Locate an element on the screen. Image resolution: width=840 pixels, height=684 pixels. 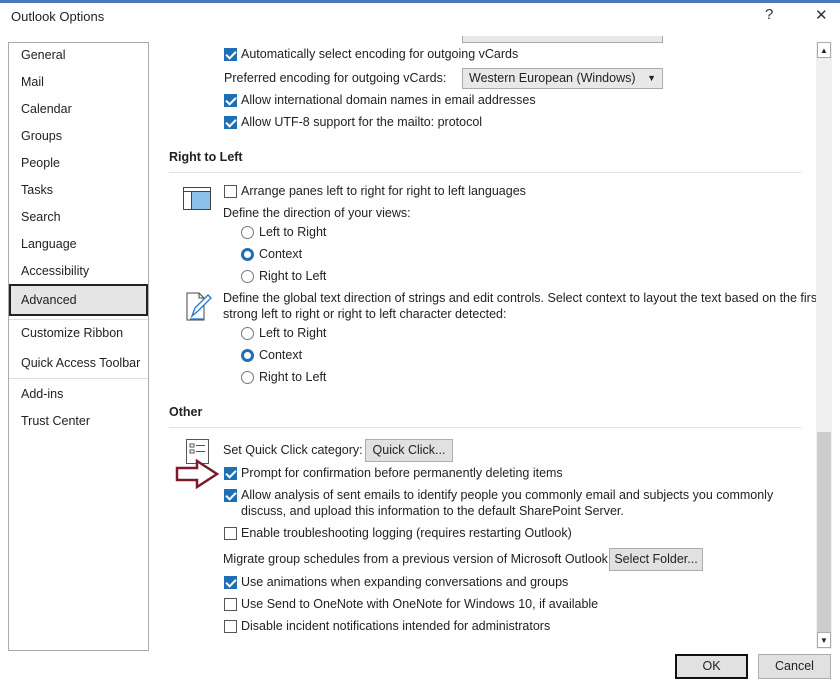
sidebar-item-quick-access-toolbar: Quick Access Toolbar is located at coordinates (78, 363).